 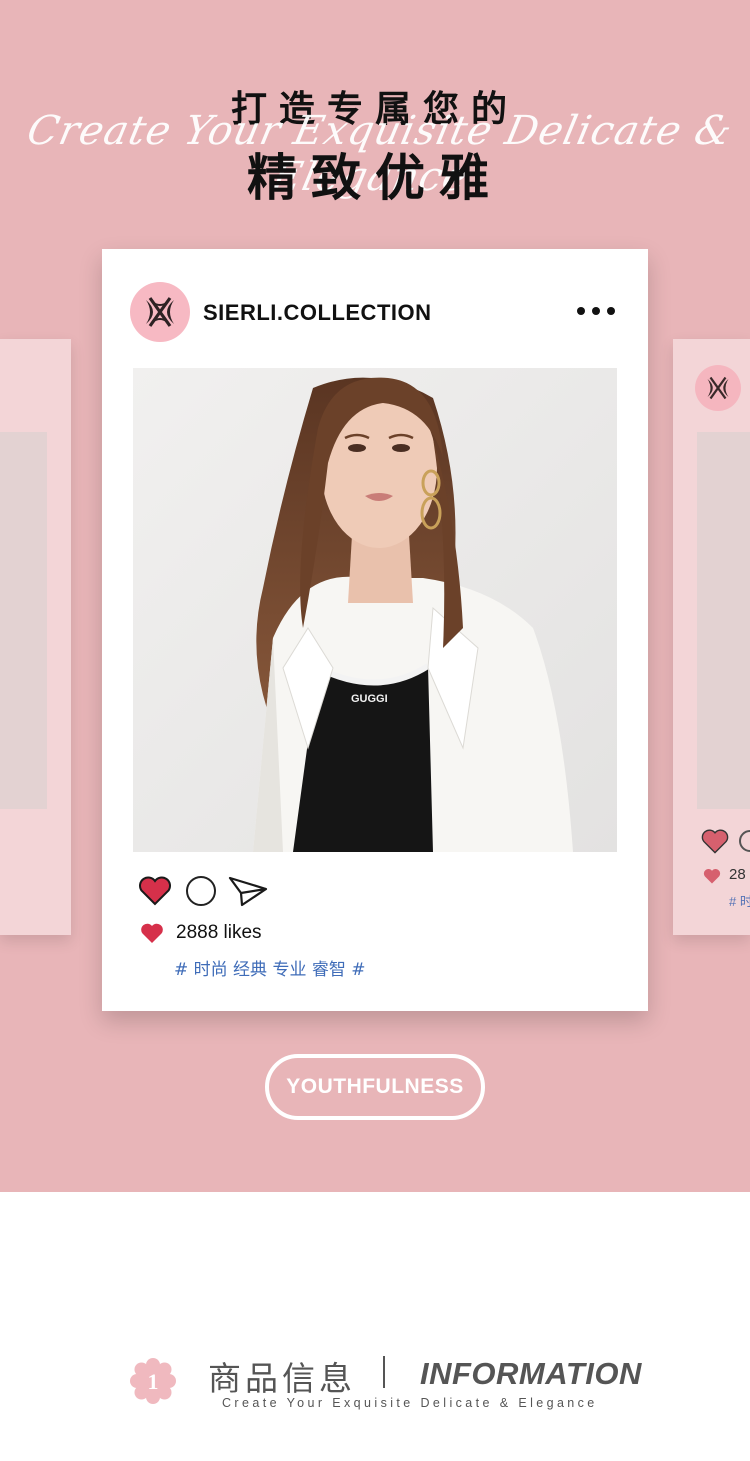 What do you see at coordinates (248, 891) in the screenshot?
I see `paper-plane-icon` at bounding box center [248, 891].